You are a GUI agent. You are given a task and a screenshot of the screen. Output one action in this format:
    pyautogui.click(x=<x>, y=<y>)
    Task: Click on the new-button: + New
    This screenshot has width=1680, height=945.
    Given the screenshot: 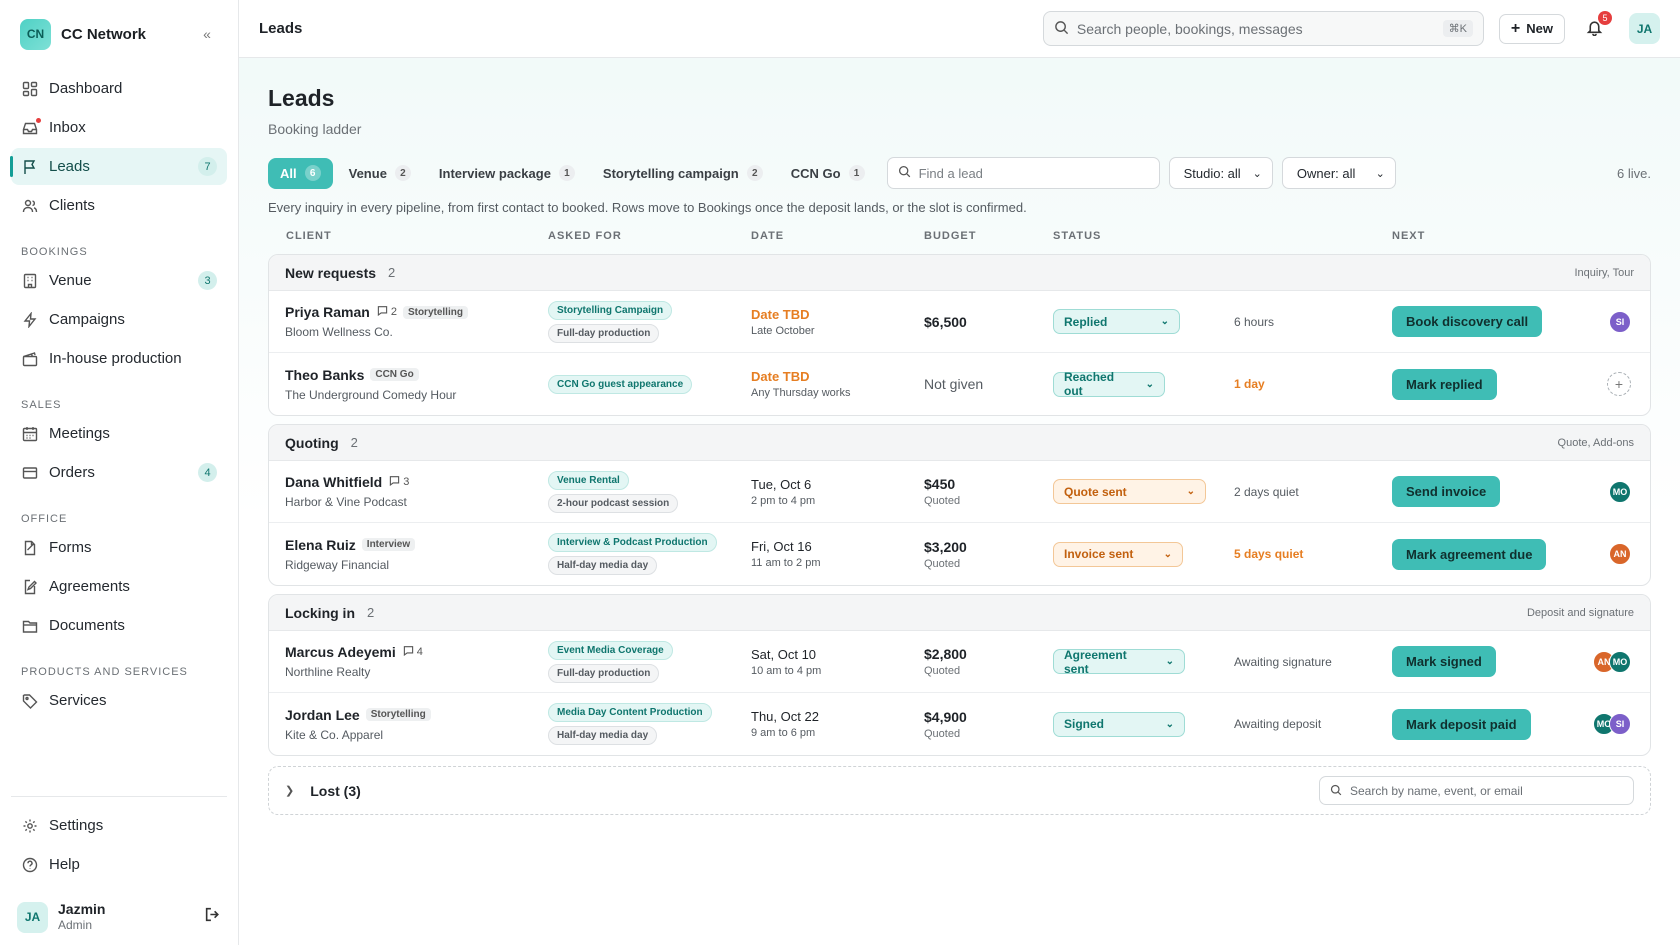 What is the action you would take?
    pyautogui.click(x=1531, y=28)
    